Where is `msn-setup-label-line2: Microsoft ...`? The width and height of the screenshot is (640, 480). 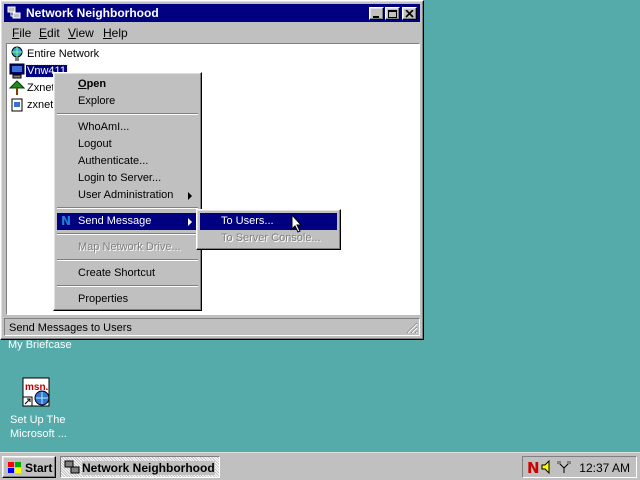 msn-setup-label-line2: Microsoft ... is located at coordinates (38, 434).